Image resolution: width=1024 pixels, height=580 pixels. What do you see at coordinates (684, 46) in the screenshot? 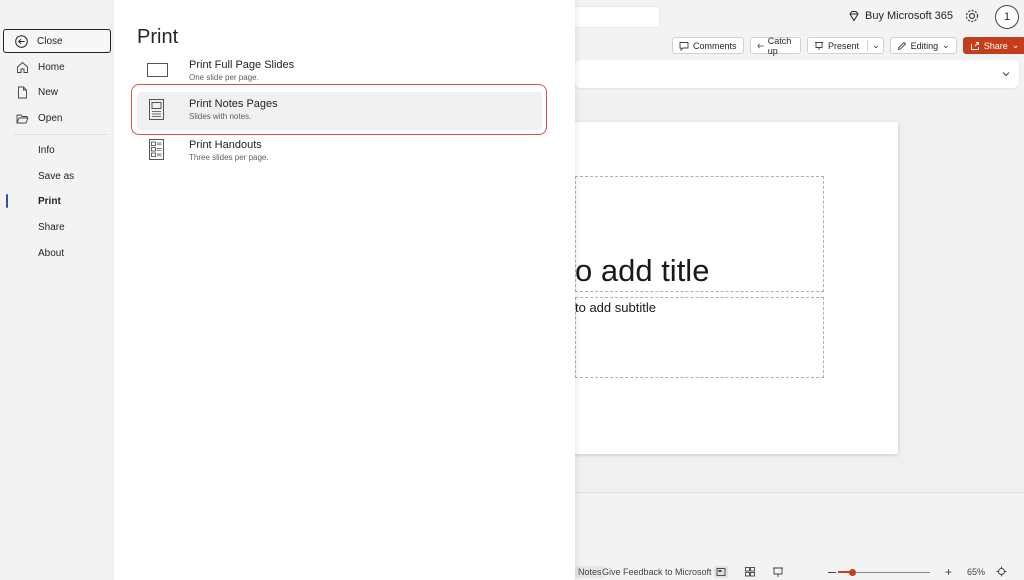
I see `comment-icon` at bounding box center [684, 46].